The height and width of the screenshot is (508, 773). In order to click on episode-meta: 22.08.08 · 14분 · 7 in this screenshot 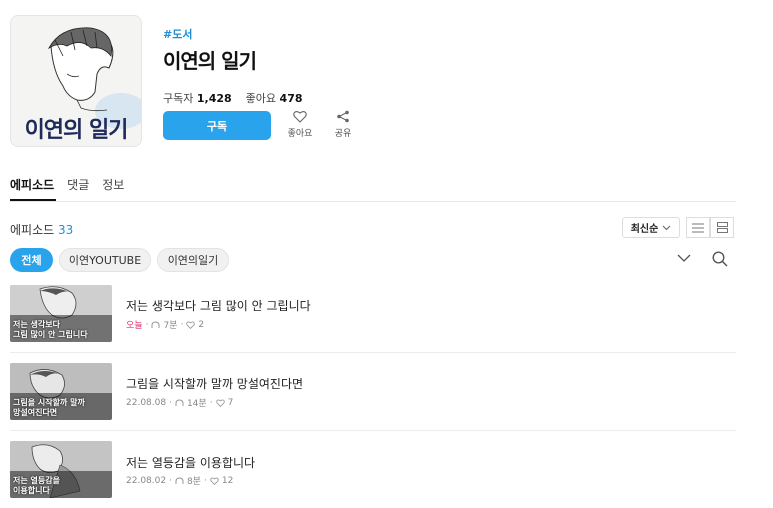, I will do `click(180, 403)`.